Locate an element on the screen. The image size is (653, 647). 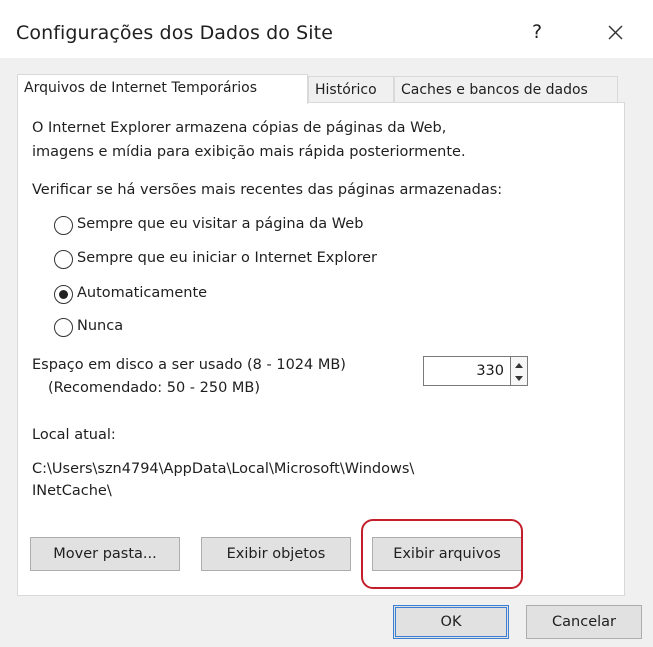
spin-down-icon is located at coordinates (519, 378).